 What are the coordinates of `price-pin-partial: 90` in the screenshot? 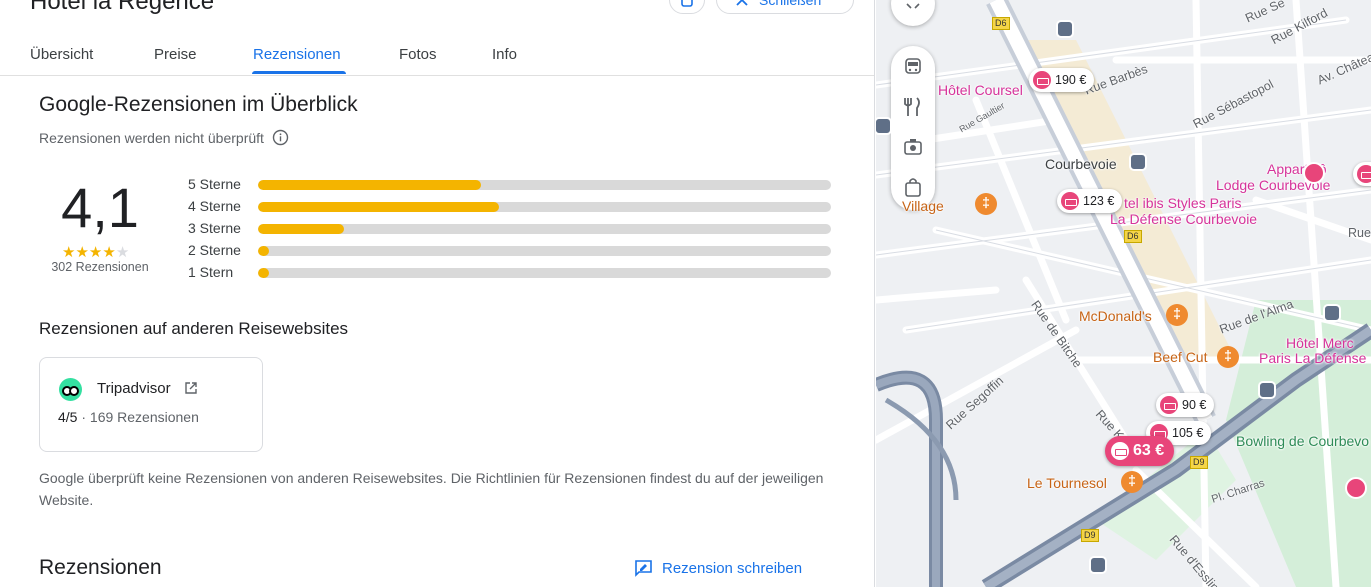 It's located at (1362, 174).